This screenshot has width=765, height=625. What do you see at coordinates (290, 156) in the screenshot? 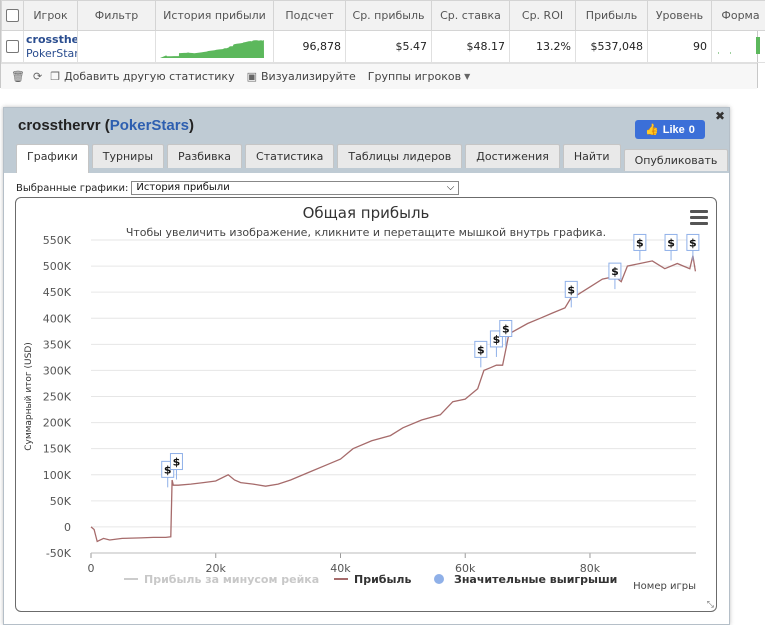
I see `tab-statistics: Статистика` at bounding box center [290, 156].